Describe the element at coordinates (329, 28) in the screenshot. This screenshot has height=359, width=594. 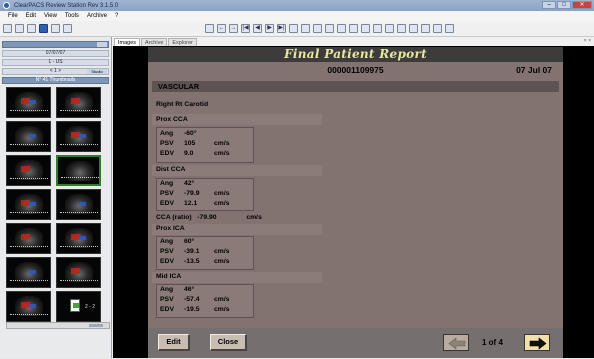
I see `pan-icon` at that location.